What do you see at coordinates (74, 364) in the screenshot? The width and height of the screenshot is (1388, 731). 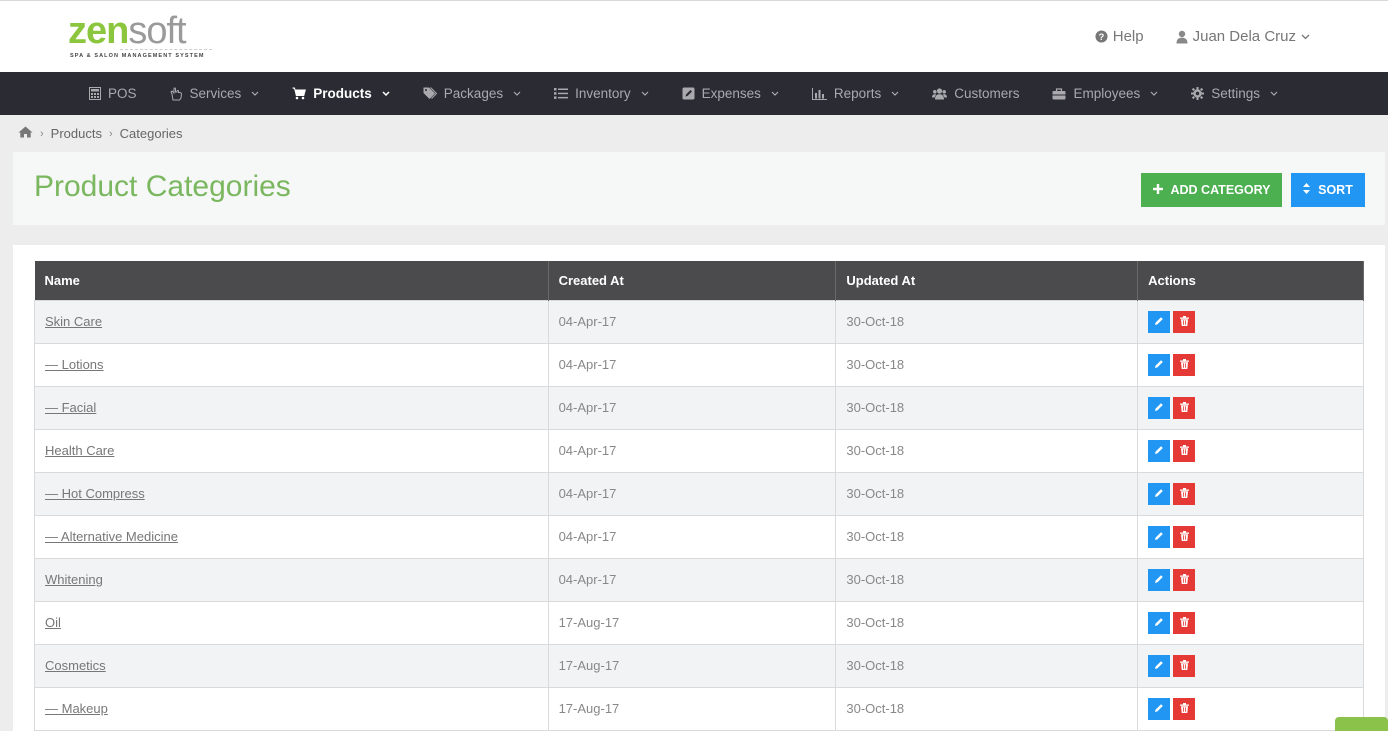 I see `category-link: — Lotions` at bounding box center [74, 364].